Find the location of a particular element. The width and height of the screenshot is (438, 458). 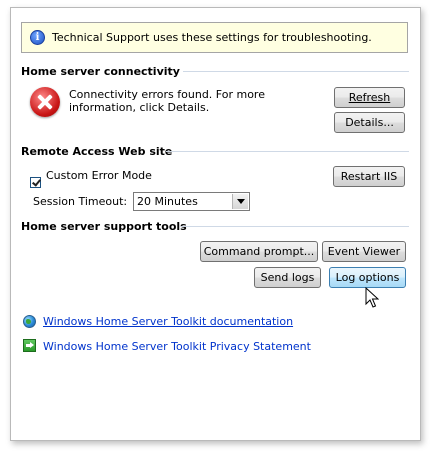

connectivity-status-line1: Connectivity errors found. For more is located at coordinates (167, 94).